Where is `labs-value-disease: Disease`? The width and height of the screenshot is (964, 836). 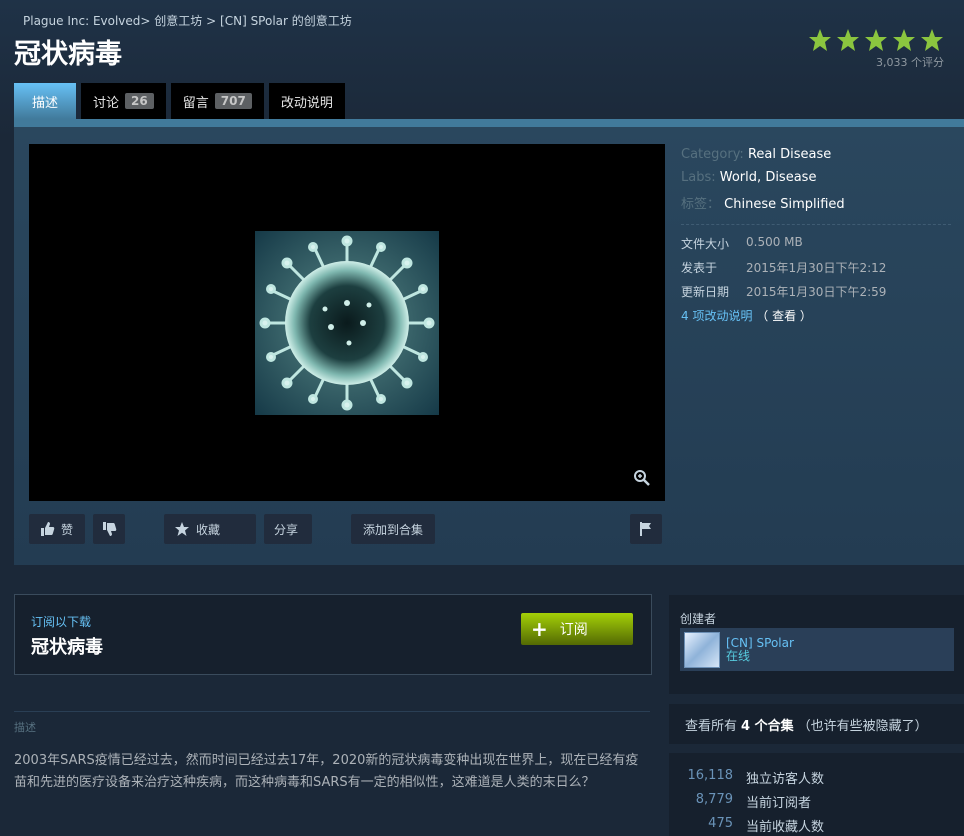
labs-value-disease: Disease is located at coordinates (790, 177).